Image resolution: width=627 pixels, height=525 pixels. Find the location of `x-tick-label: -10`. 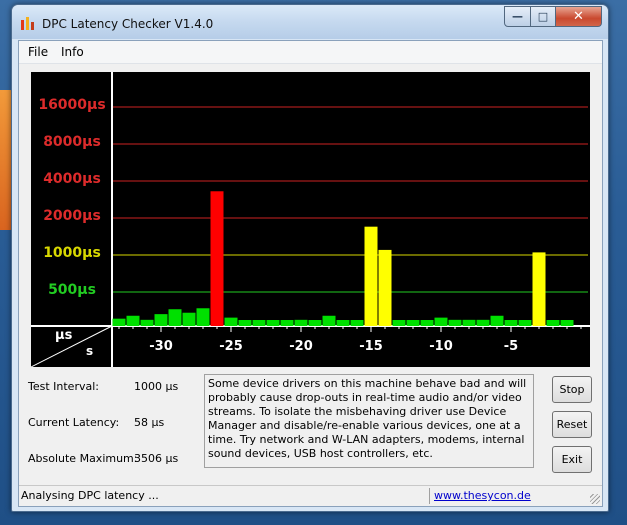

x-tick-label: -10 is located at coordinates (441, 346).